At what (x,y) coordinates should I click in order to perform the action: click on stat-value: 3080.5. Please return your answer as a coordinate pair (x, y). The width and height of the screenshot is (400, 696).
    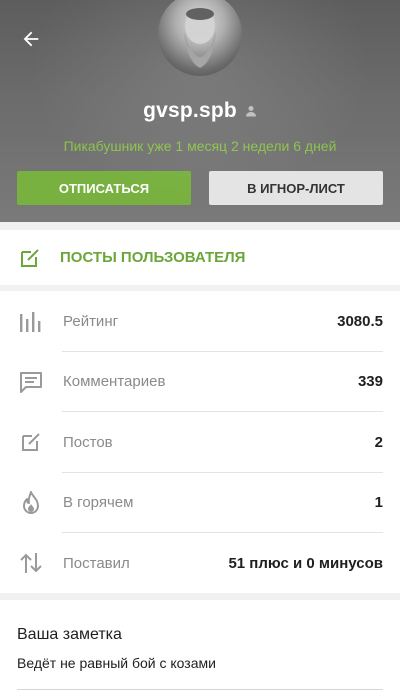
    Looking at the image, I should click on (360, 321).